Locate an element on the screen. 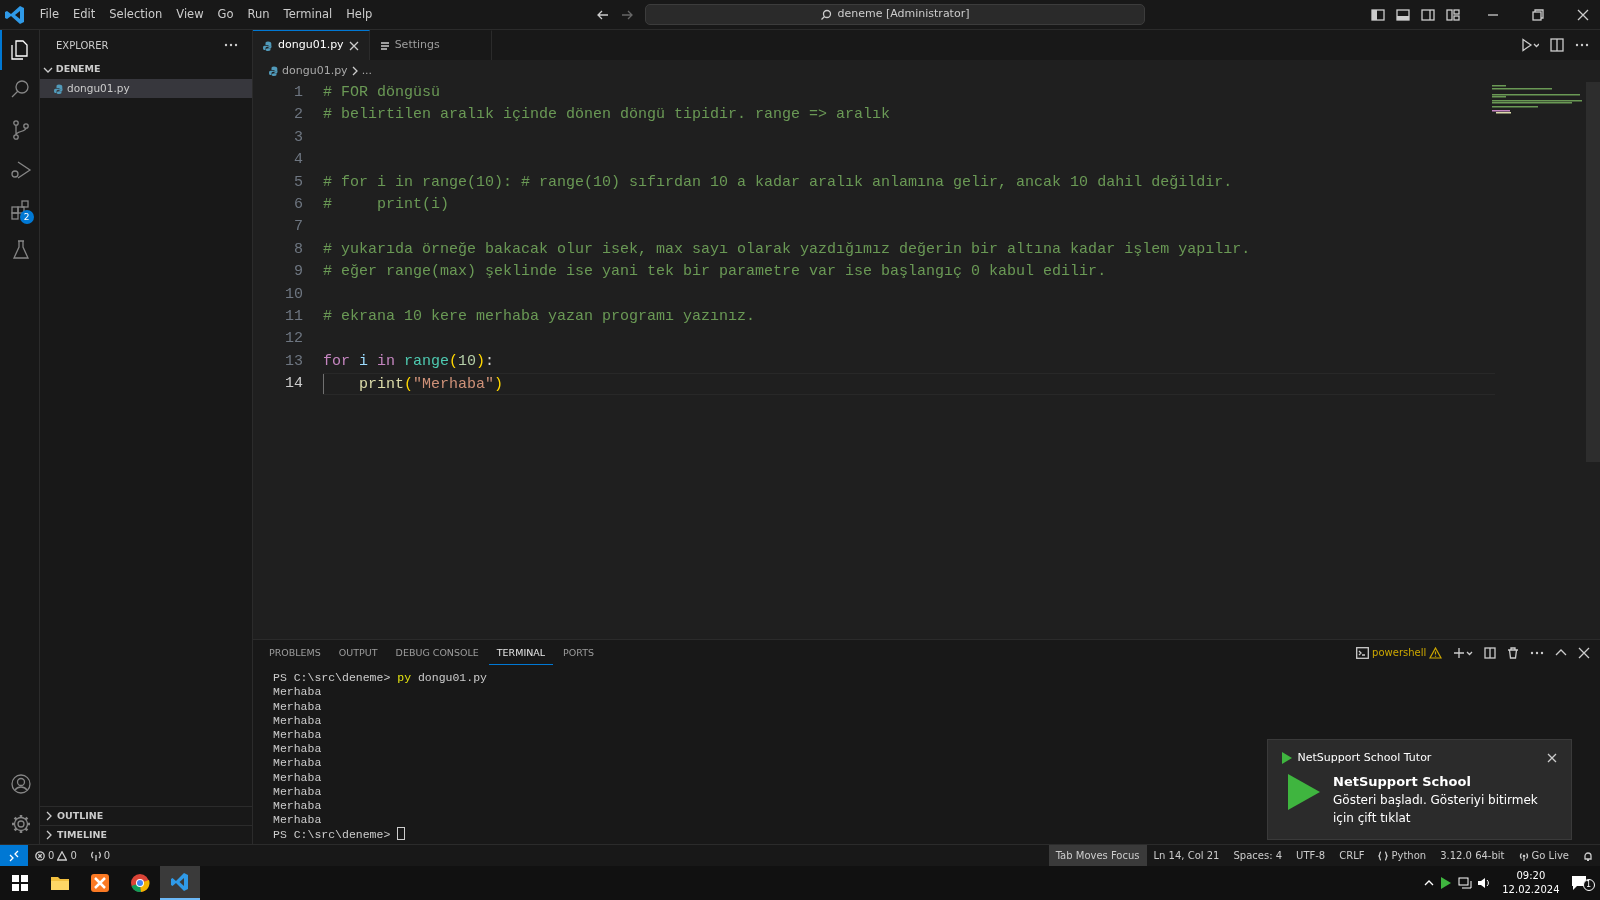 The height and width of the screenshot is (900, 1600). panel-tab: OUTPUT is located at coordinates (358, 653).